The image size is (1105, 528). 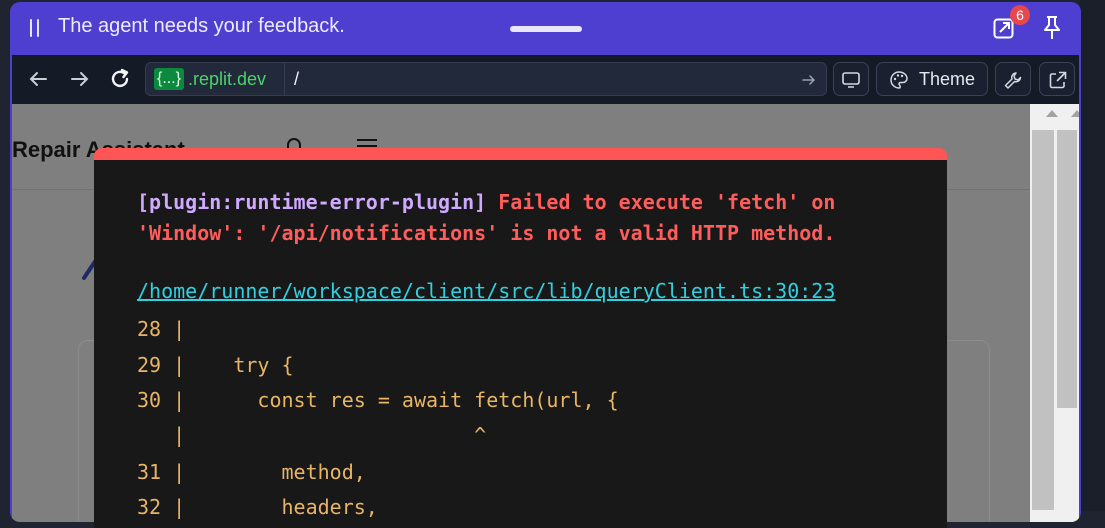 What do you see at coordinates (809, 80) in the screenshot?
I see `go-arrow-icon` at bounding box center [809, 80].